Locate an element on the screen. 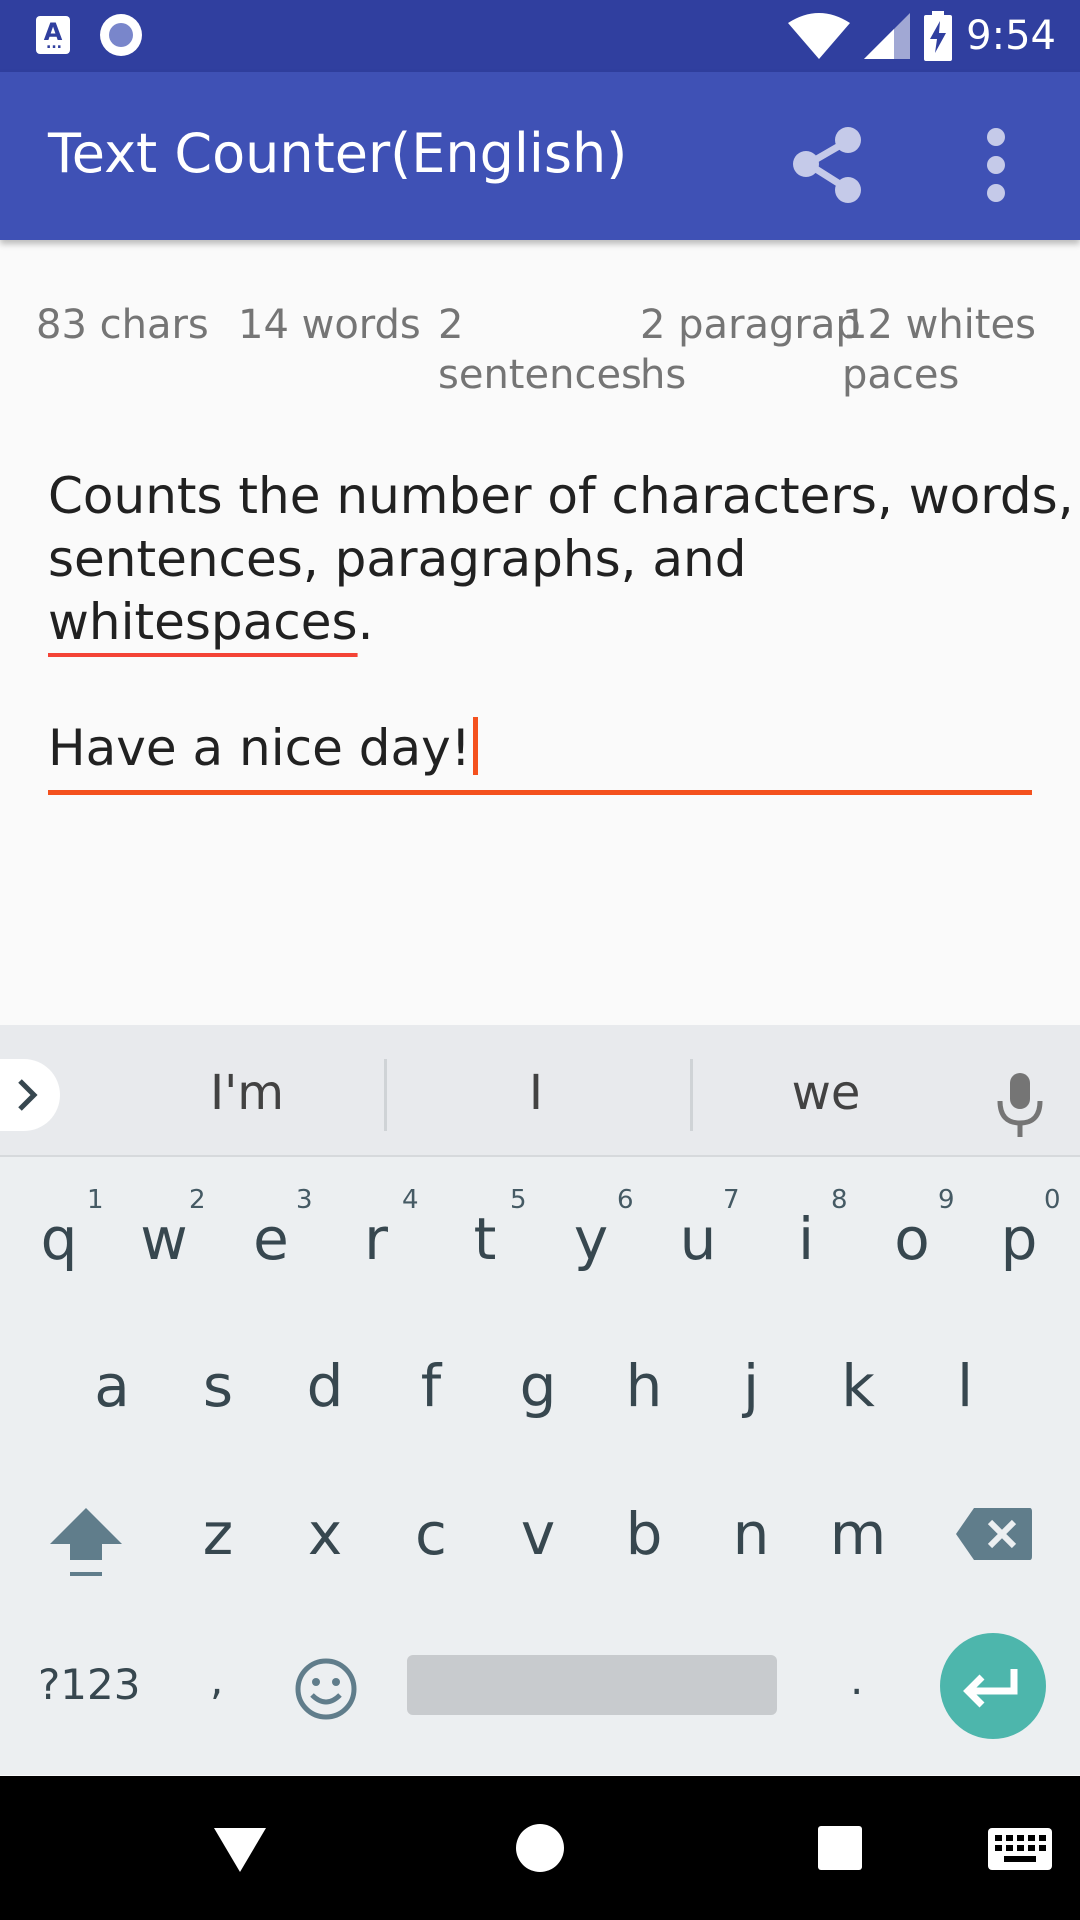 This screenshot has width=1080, height=1920. share-icon is located at coordinates (827, 165).